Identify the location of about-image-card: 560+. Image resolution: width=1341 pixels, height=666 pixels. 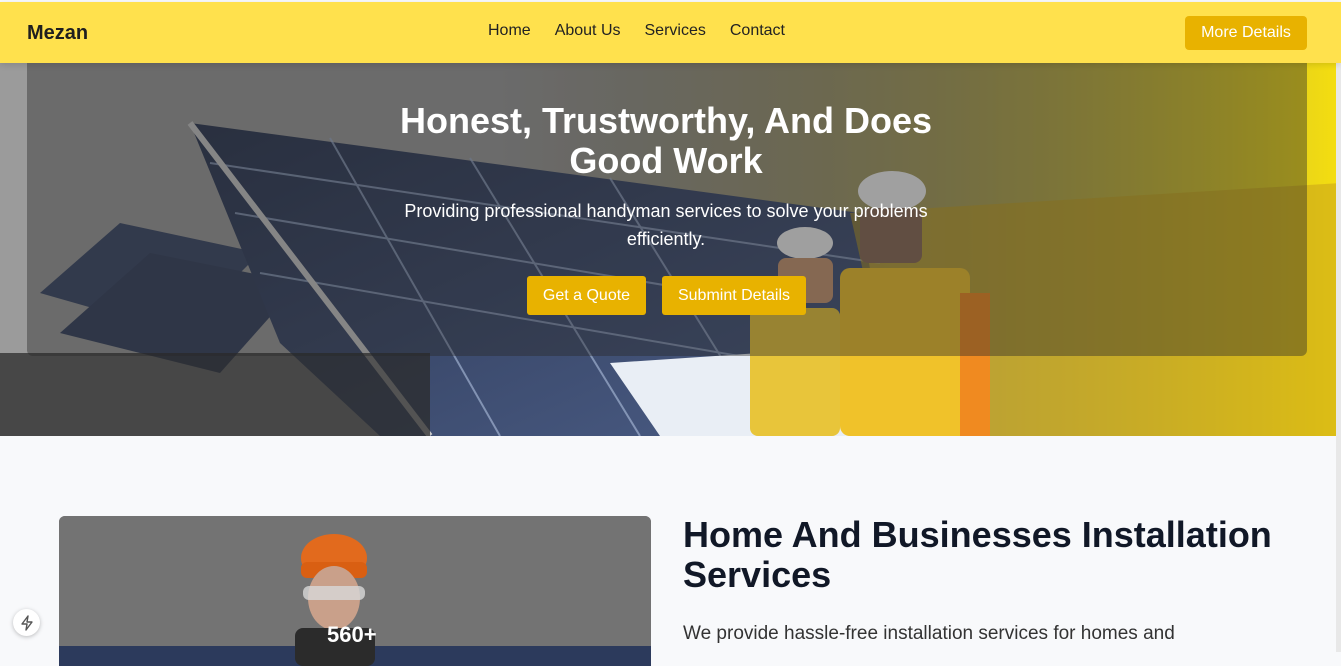
(355, 591).